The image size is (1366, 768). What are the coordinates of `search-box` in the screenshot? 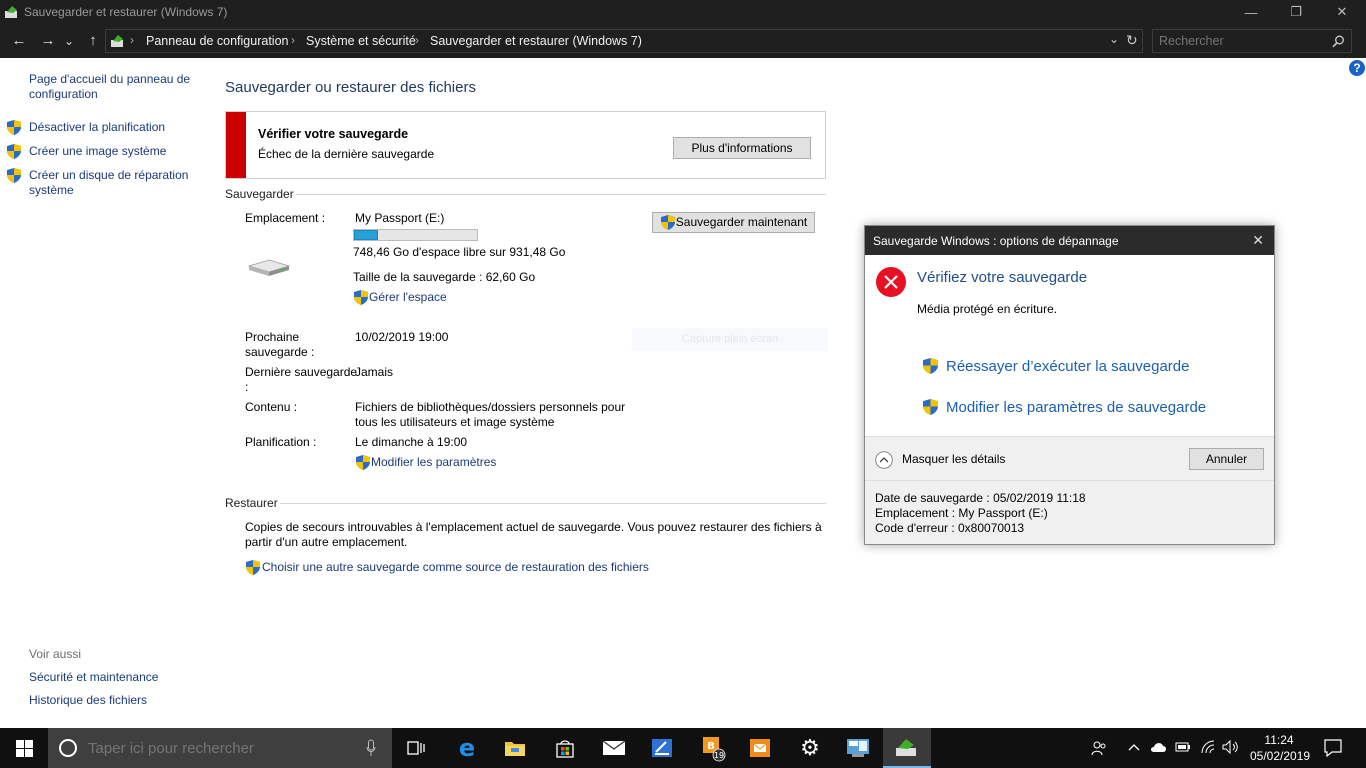 It's located at (1252, 41).